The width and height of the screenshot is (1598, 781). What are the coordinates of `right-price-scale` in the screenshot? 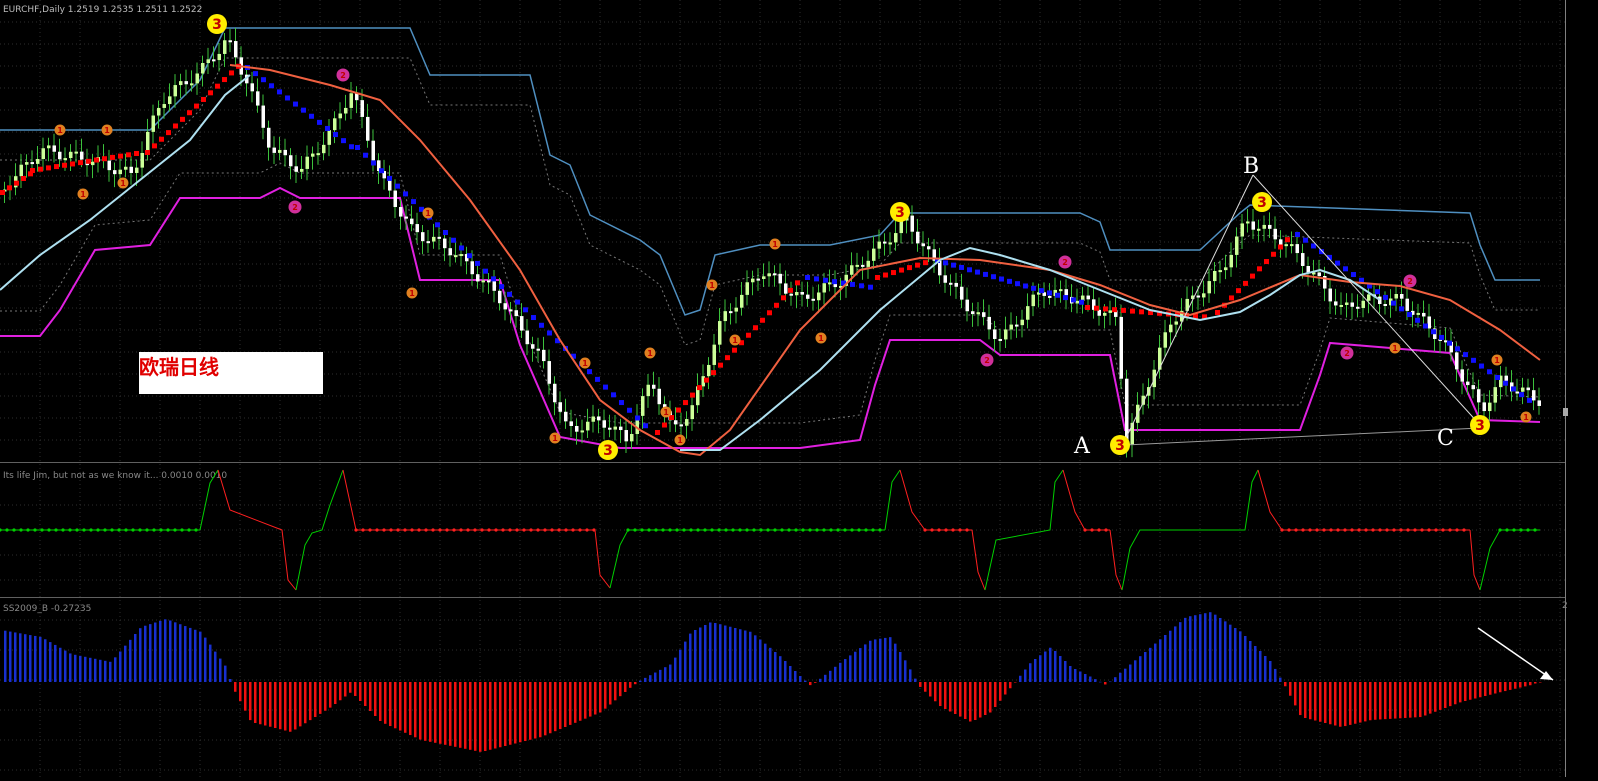 It's located at (1581, 388).